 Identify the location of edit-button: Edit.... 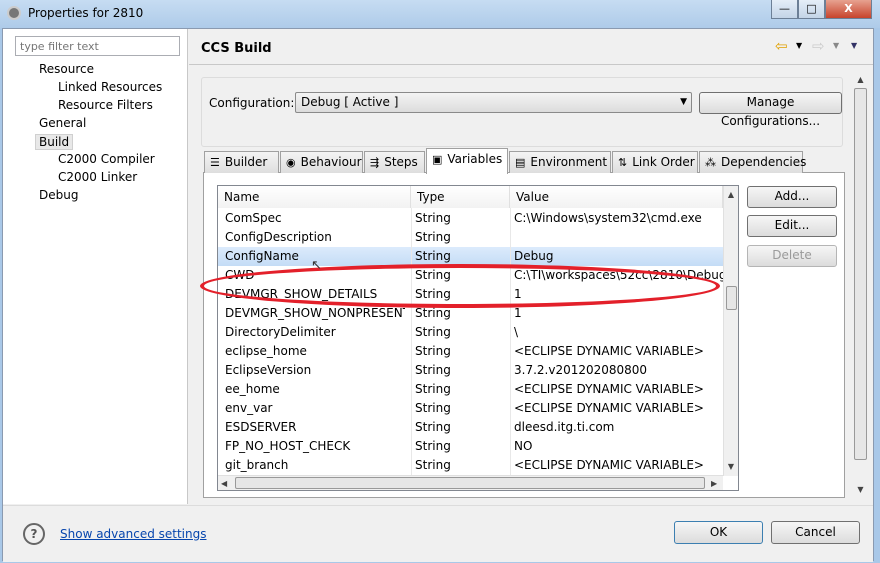
(792, 226).